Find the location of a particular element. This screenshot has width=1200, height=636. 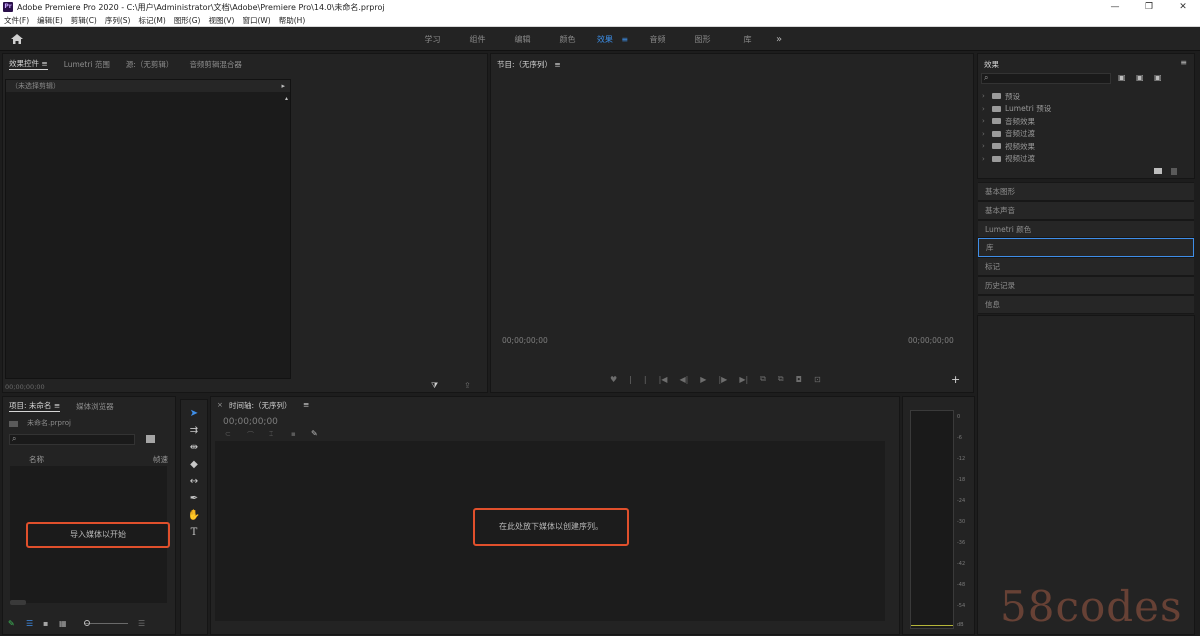

comparison-view-icon: ⊡ is located at coordinates (817, 379).